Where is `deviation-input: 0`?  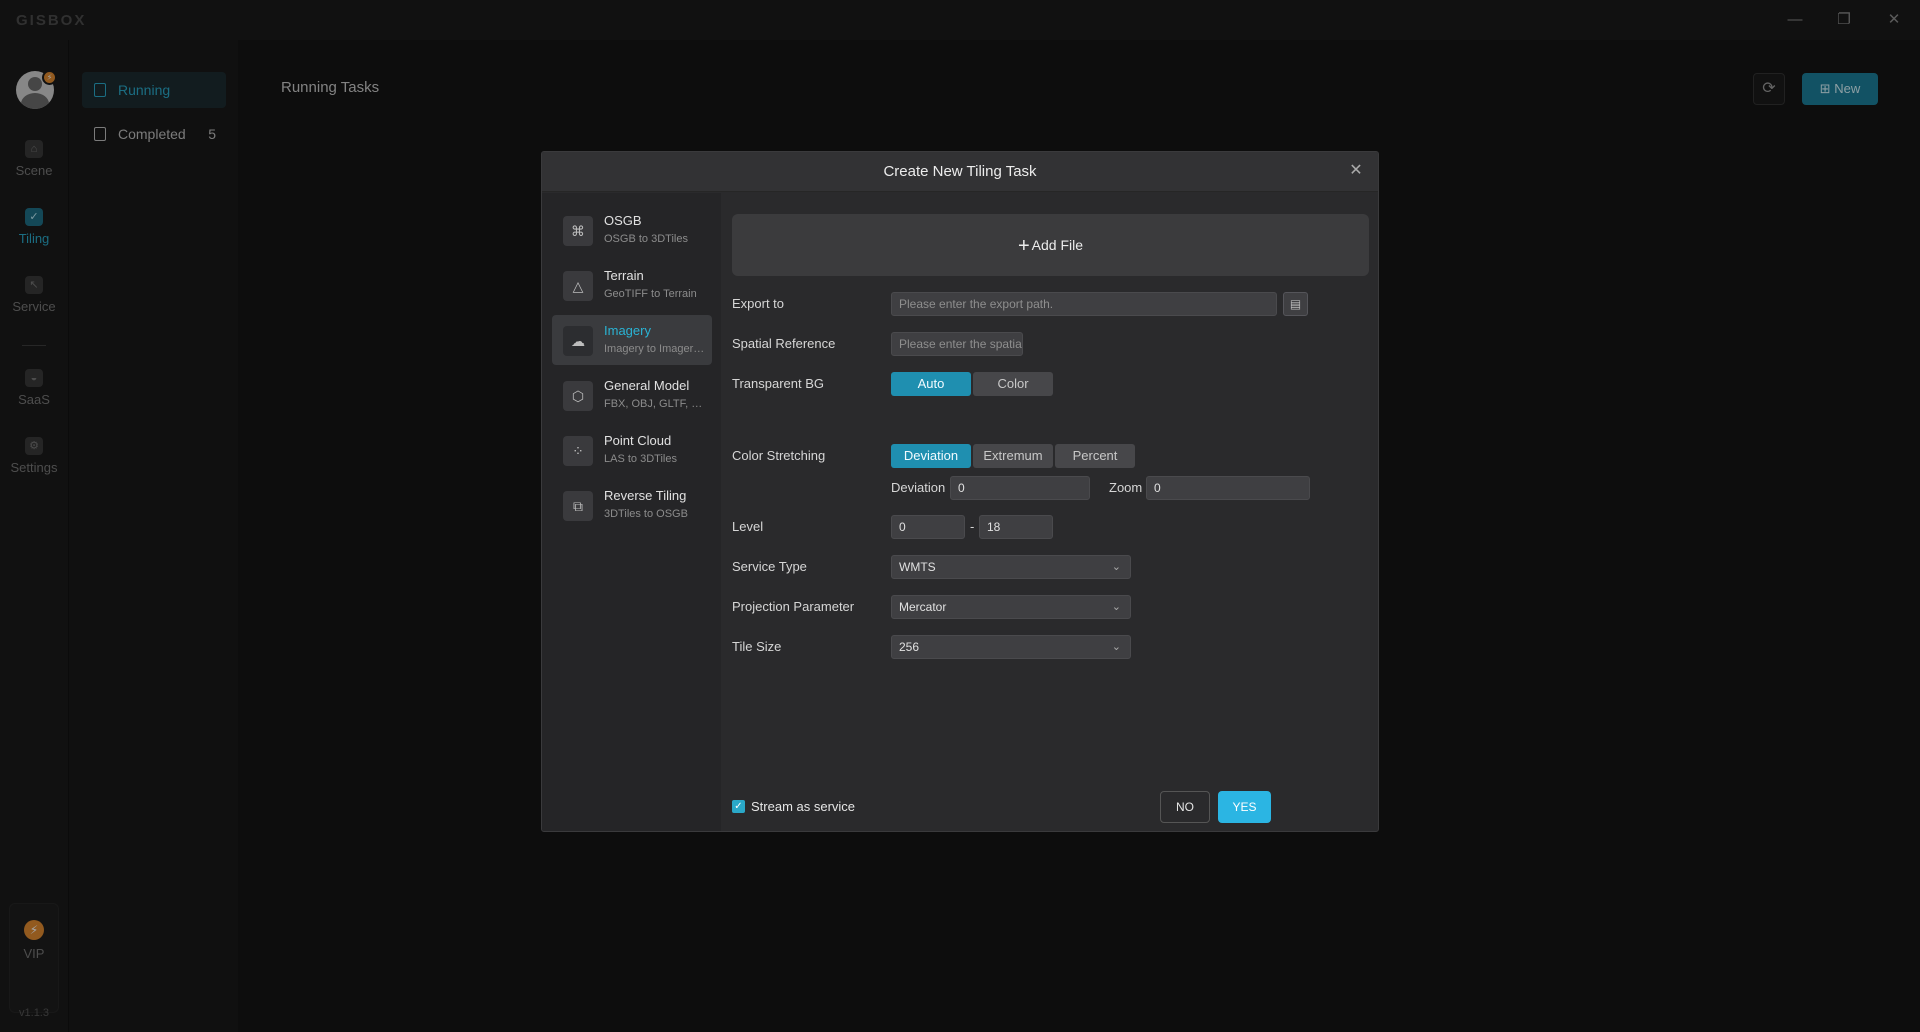
deviation-input: 0 is located at coordinates (1020, 488).